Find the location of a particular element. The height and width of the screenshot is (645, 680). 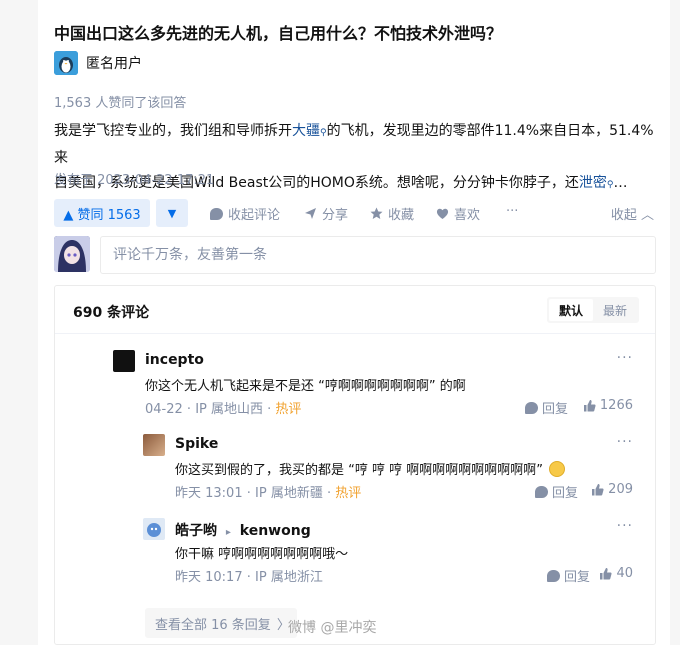

comment-date: 昨天 13:01 is located at coordinates (209, 493).